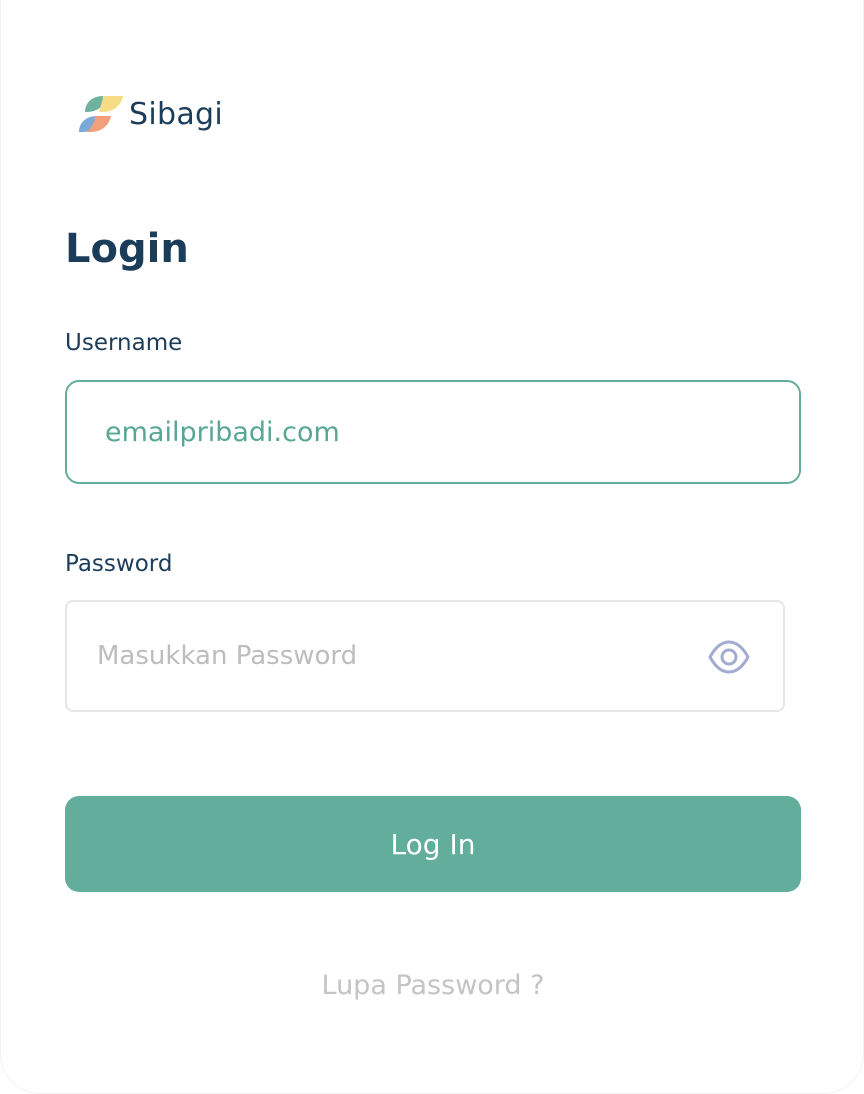 This screenshot has height=1094, width=864. I want to click on username-field, so click(433, 432).